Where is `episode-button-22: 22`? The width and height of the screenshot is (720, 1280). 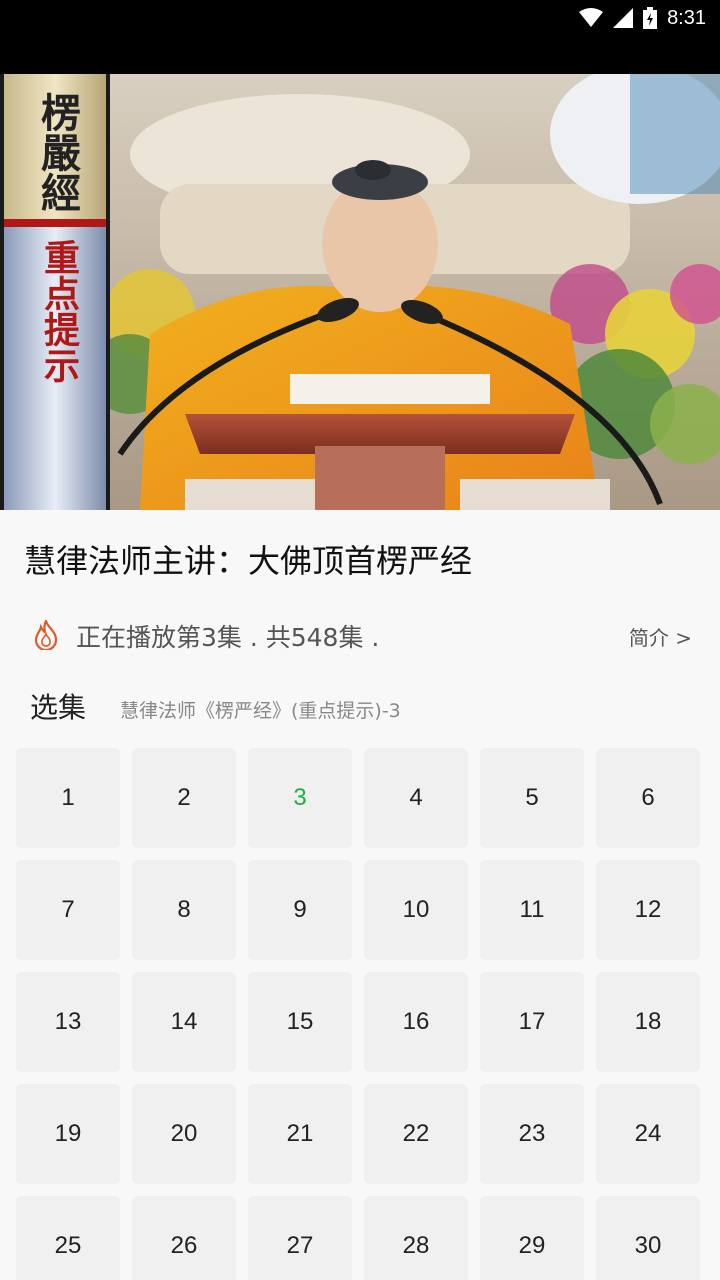 episode-button-22: 22 is located at coordinates (416, 1134).